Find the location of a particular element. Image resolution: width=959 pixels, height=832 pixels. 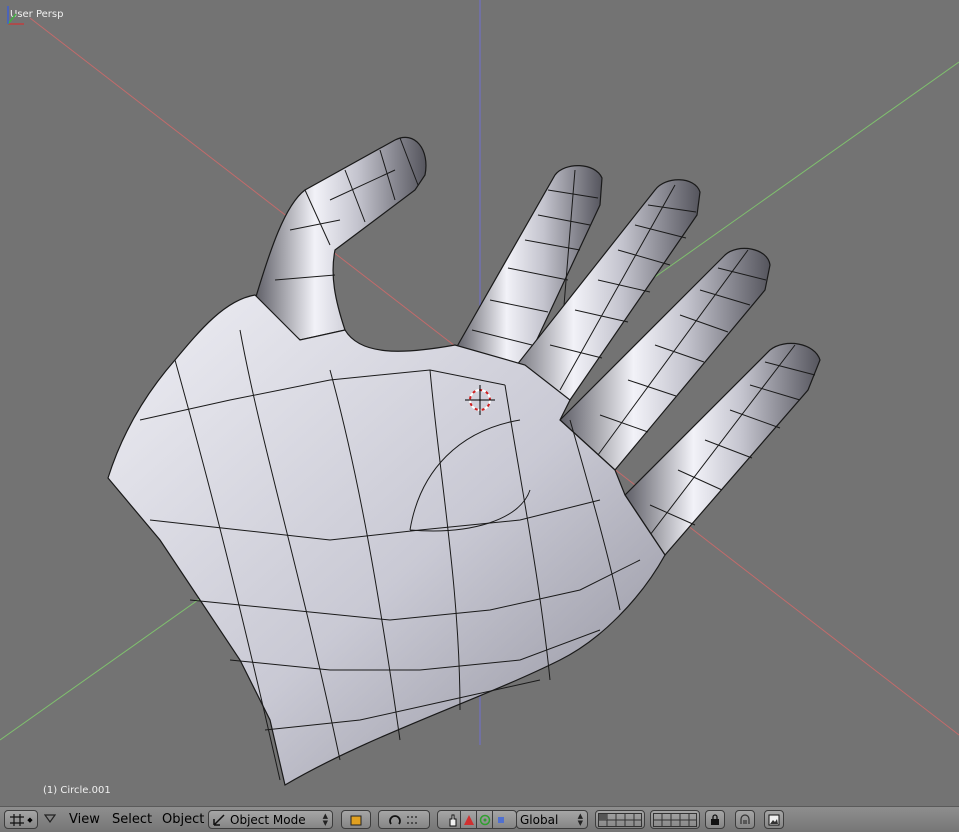

render-icon is located at coordinates (774, 820).